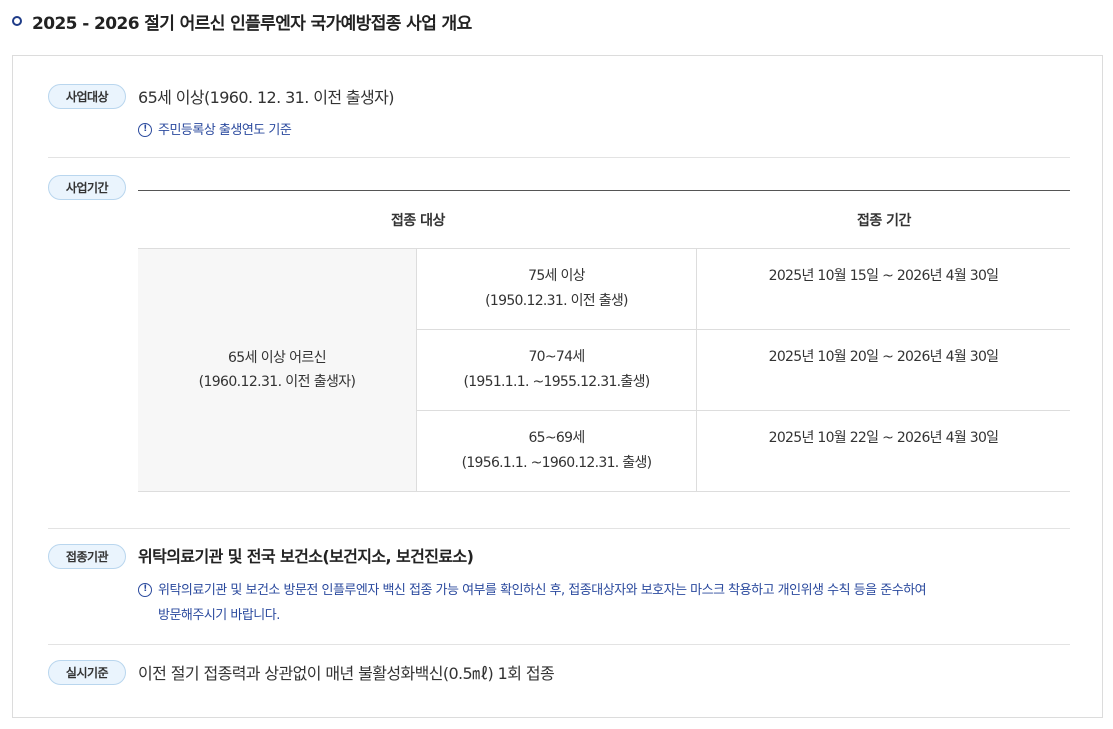 This screenshot has height=729, width=1113. Describe the element at coordinates (556, 438) in the screenshot. I see `target-age: 65~69세` at that location.